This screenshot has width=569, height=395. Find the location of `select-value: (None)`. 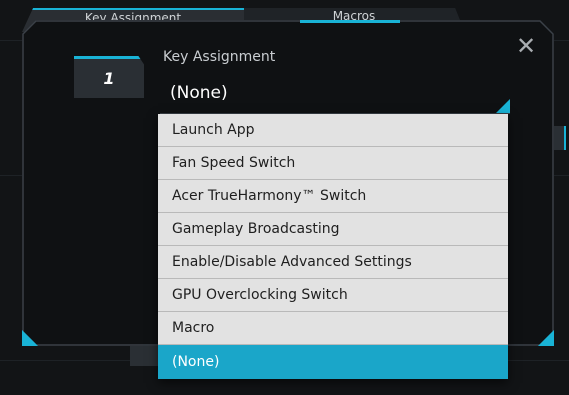

select-value: (None) is located at coordinates (199, 93).